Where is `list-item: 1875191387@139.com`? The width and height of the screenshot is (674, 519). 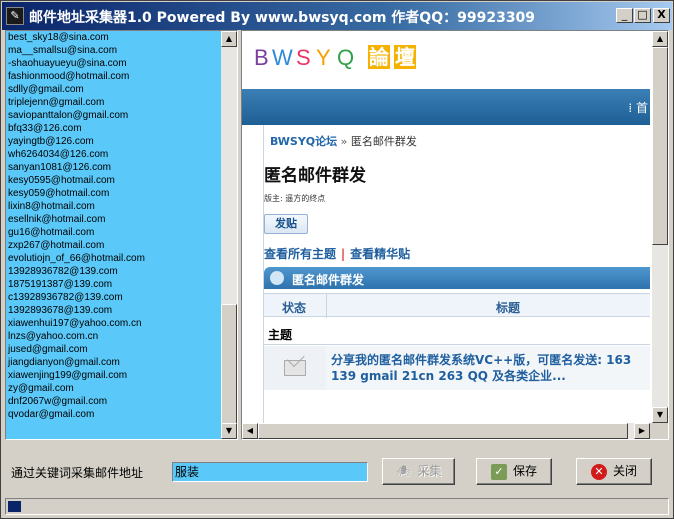 list-item: 1875191387@139.com is located at coordinates (76, 284).